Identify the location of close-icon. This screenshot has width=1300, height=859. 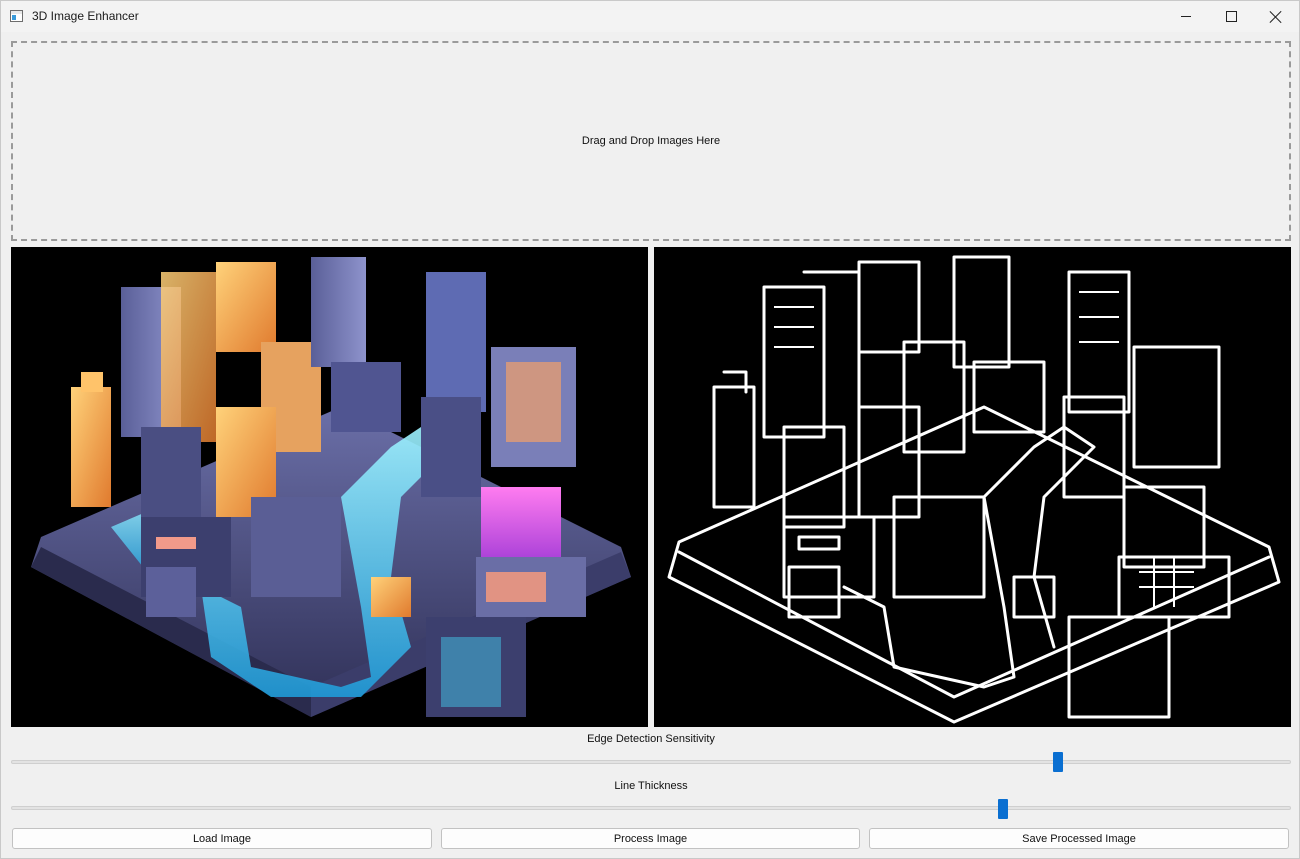
(1276, 17).